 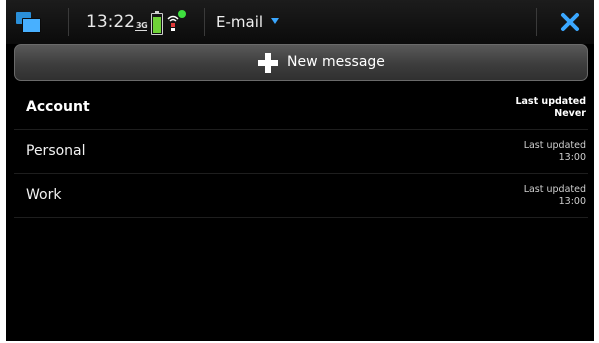 What do you see at coordinates (301, 107) in the screenshot?
I see `list-header: Account Last updated Never` at bounding box center [301, 107].